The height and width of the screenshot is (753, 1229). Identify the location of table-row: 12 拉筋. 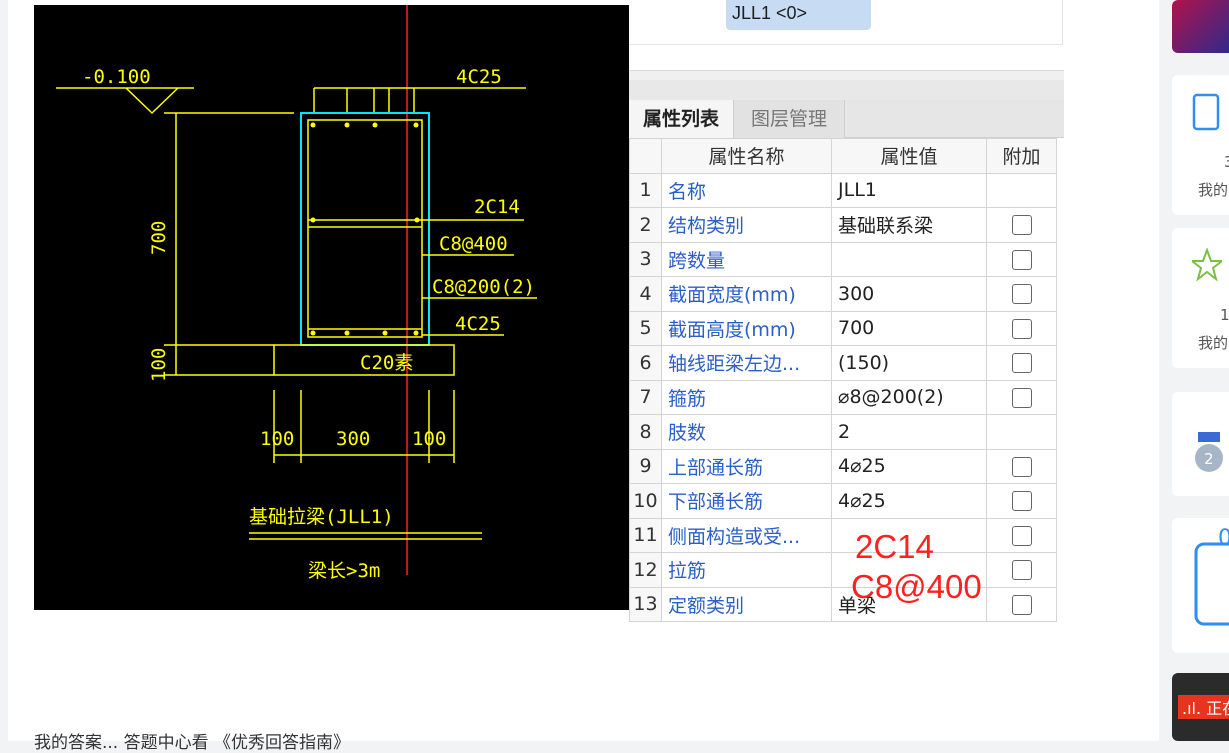
(843, 570).